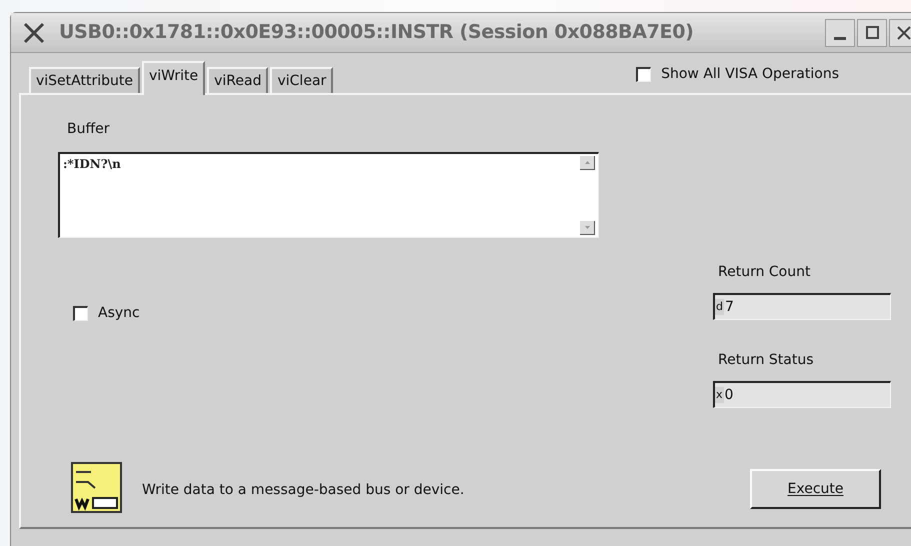 Image resolution: width=911 pixels, height=546 pixels. I want to click on operation-description: Write data to a message-based bus or device., so click(303, 490).